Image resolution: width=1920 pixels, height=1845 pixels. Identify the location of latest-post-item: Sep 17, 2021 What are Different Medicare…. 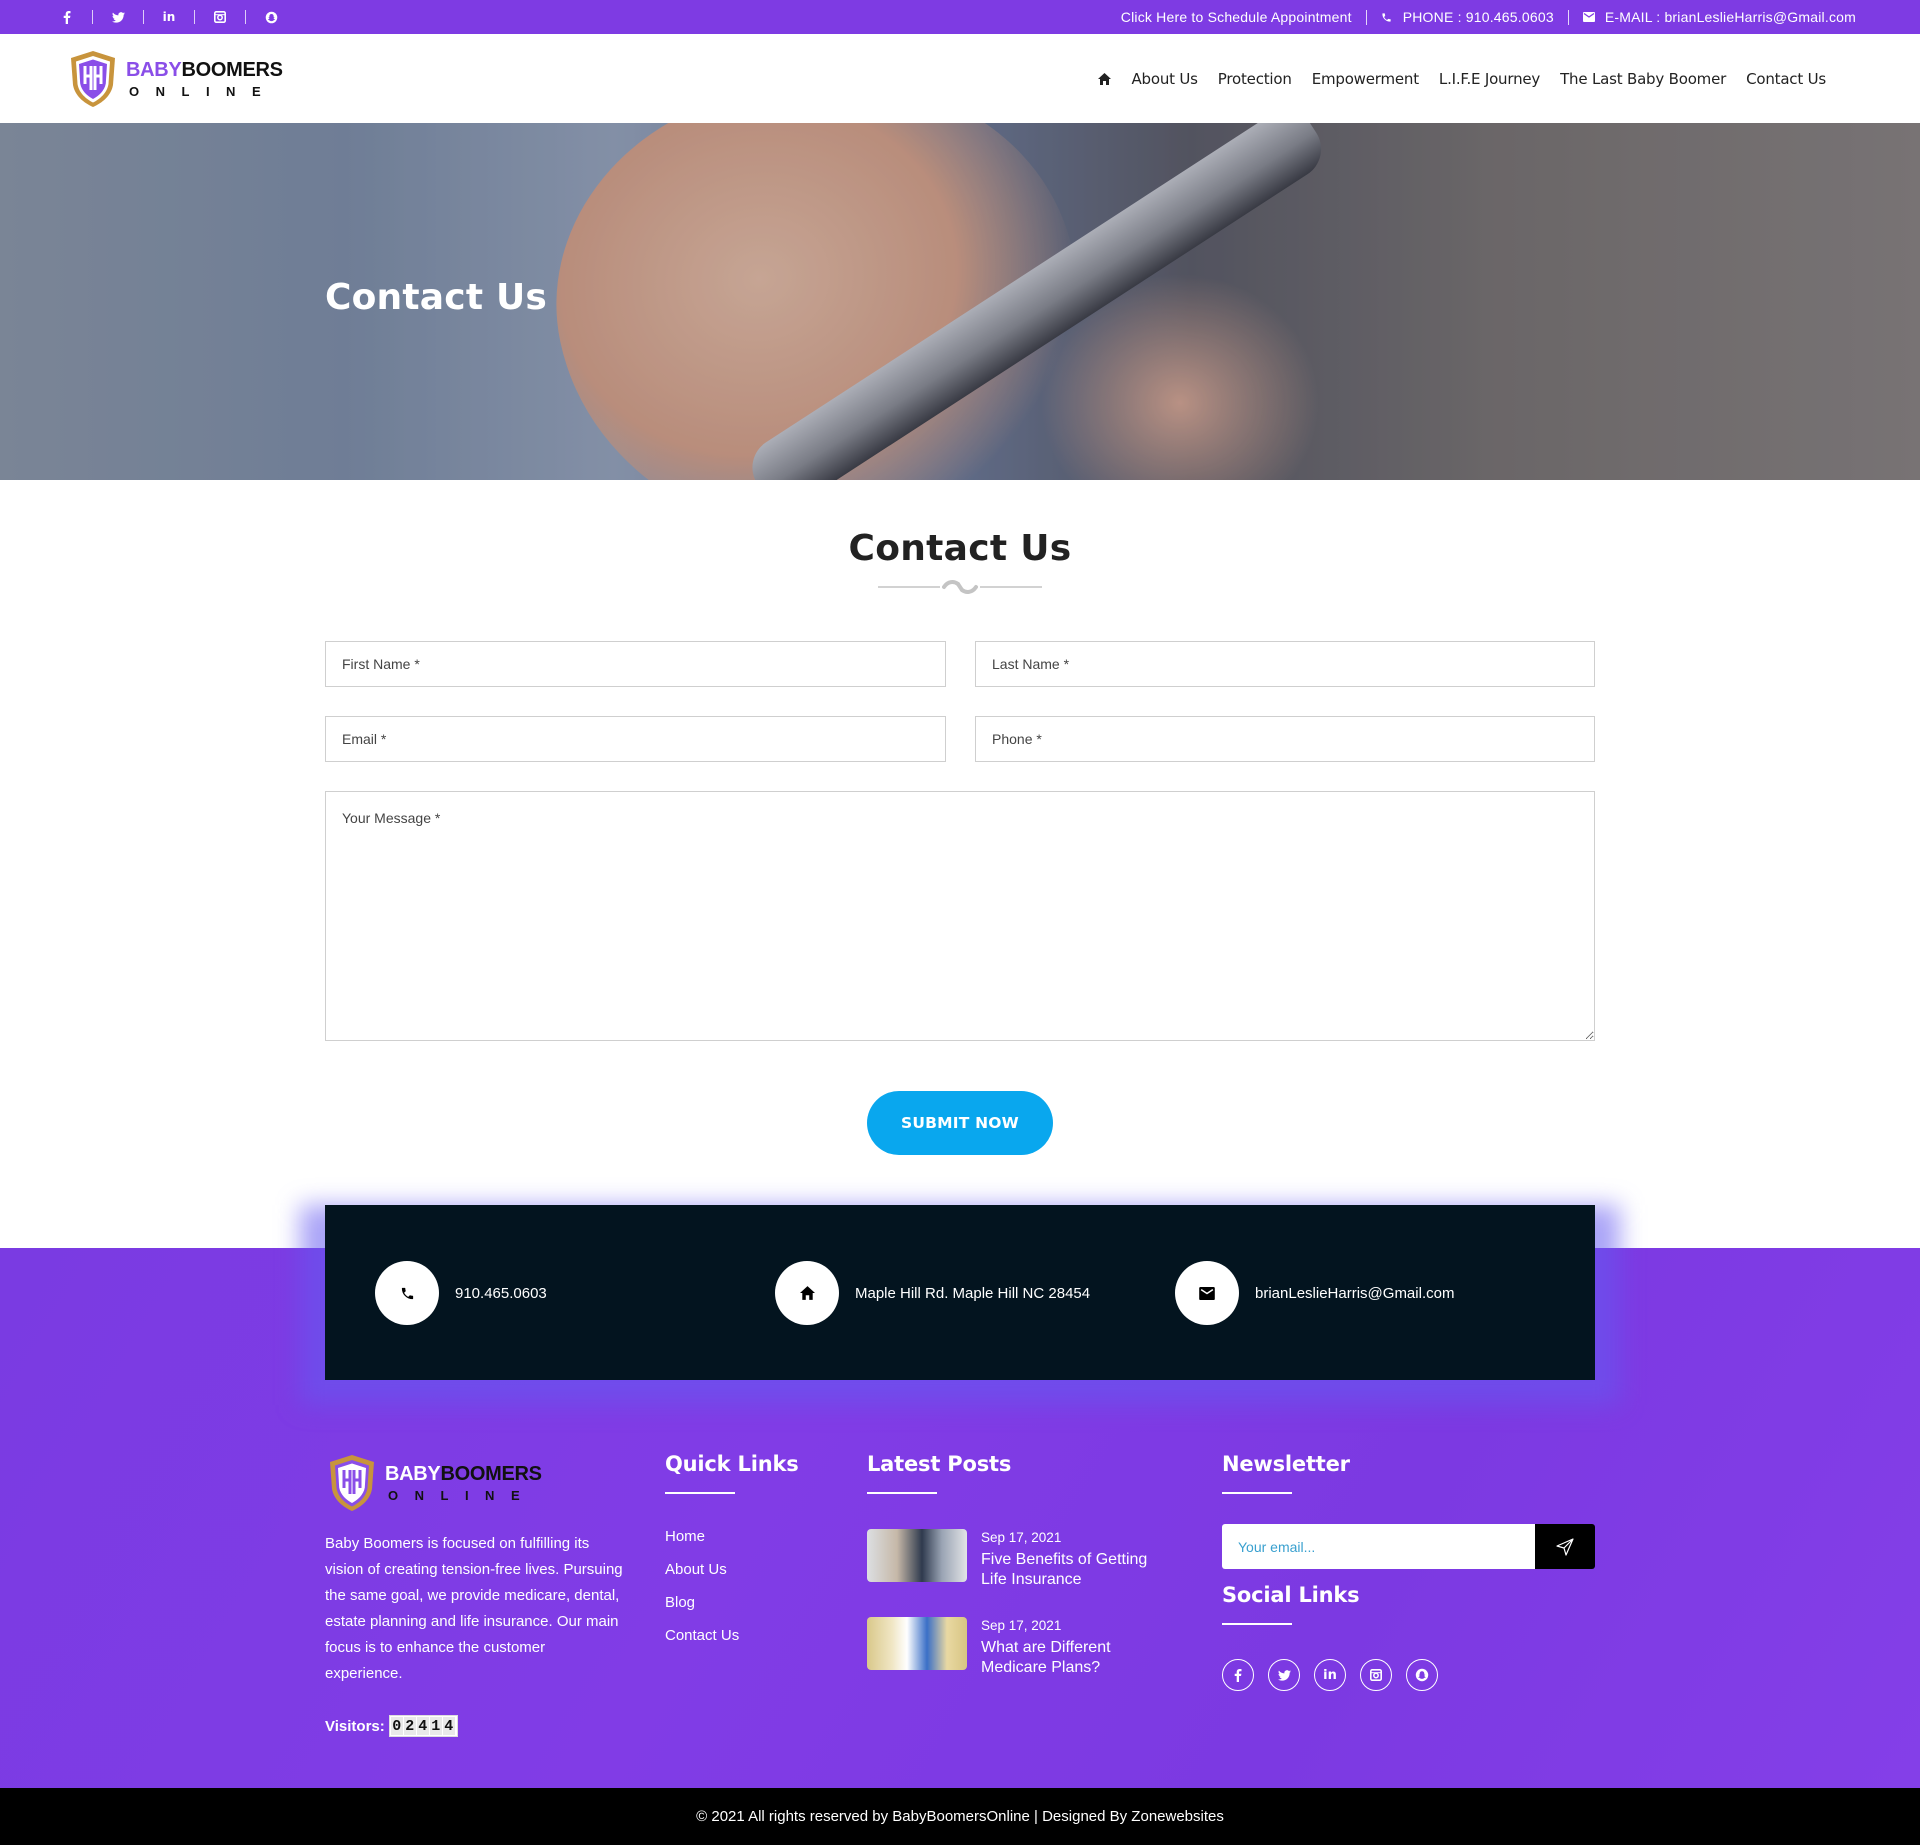
(1019, 1647).